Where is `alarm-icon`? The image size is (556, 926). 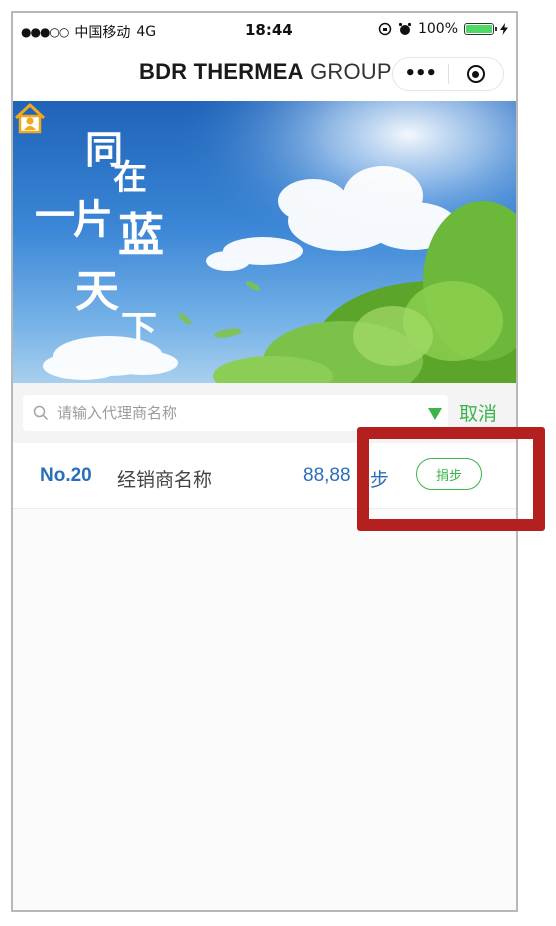 alarm-icon is located at coordinates (405, 28).